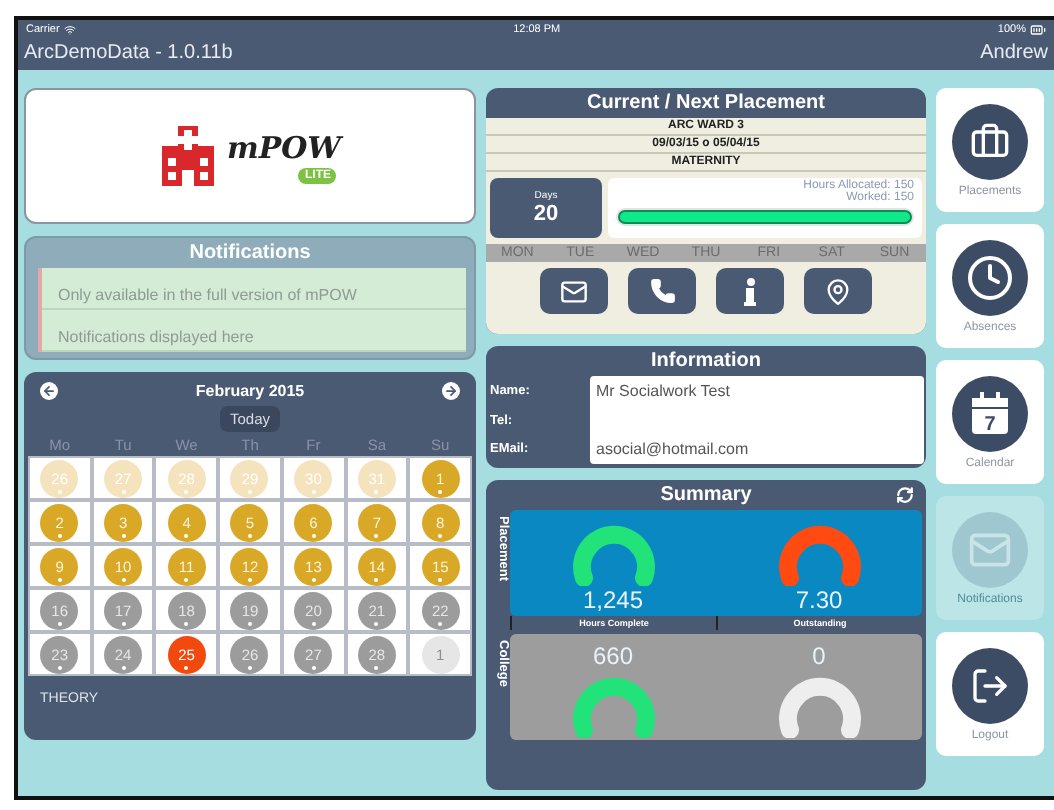 The width and height of the screenshot is (1054, 810). What do you see at coordinates (819, 600) in the screenshot?
I see `gauge-value: 7.30` at bounding box center [819, 600].